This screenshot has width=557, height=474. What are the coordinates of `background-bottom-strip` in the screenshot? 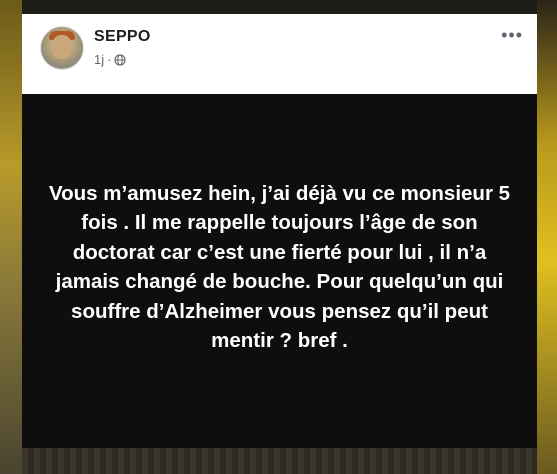 It's located at (279, 461).